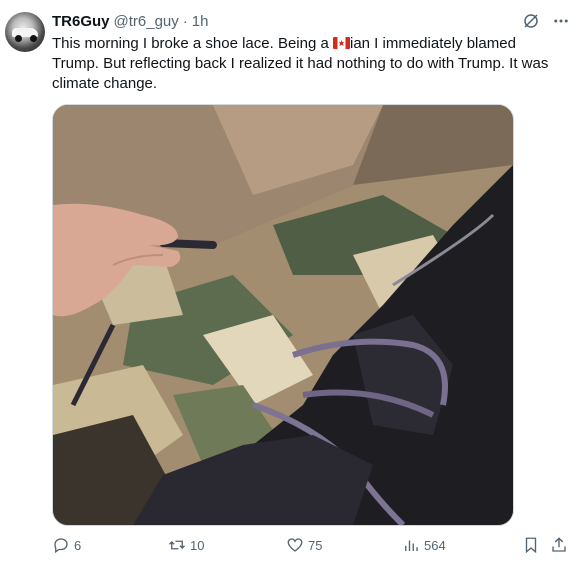 The image size is (580, 564). I want to click on view-count: 564, so click(435, 545).